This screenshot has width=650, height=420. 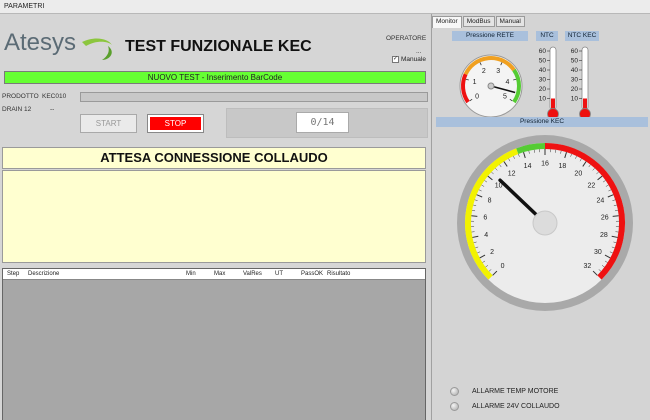 What do you see at coordinates (175, 123) in the screenshot?
I see `stop-button: STOP` at bounding box center [175, 123].